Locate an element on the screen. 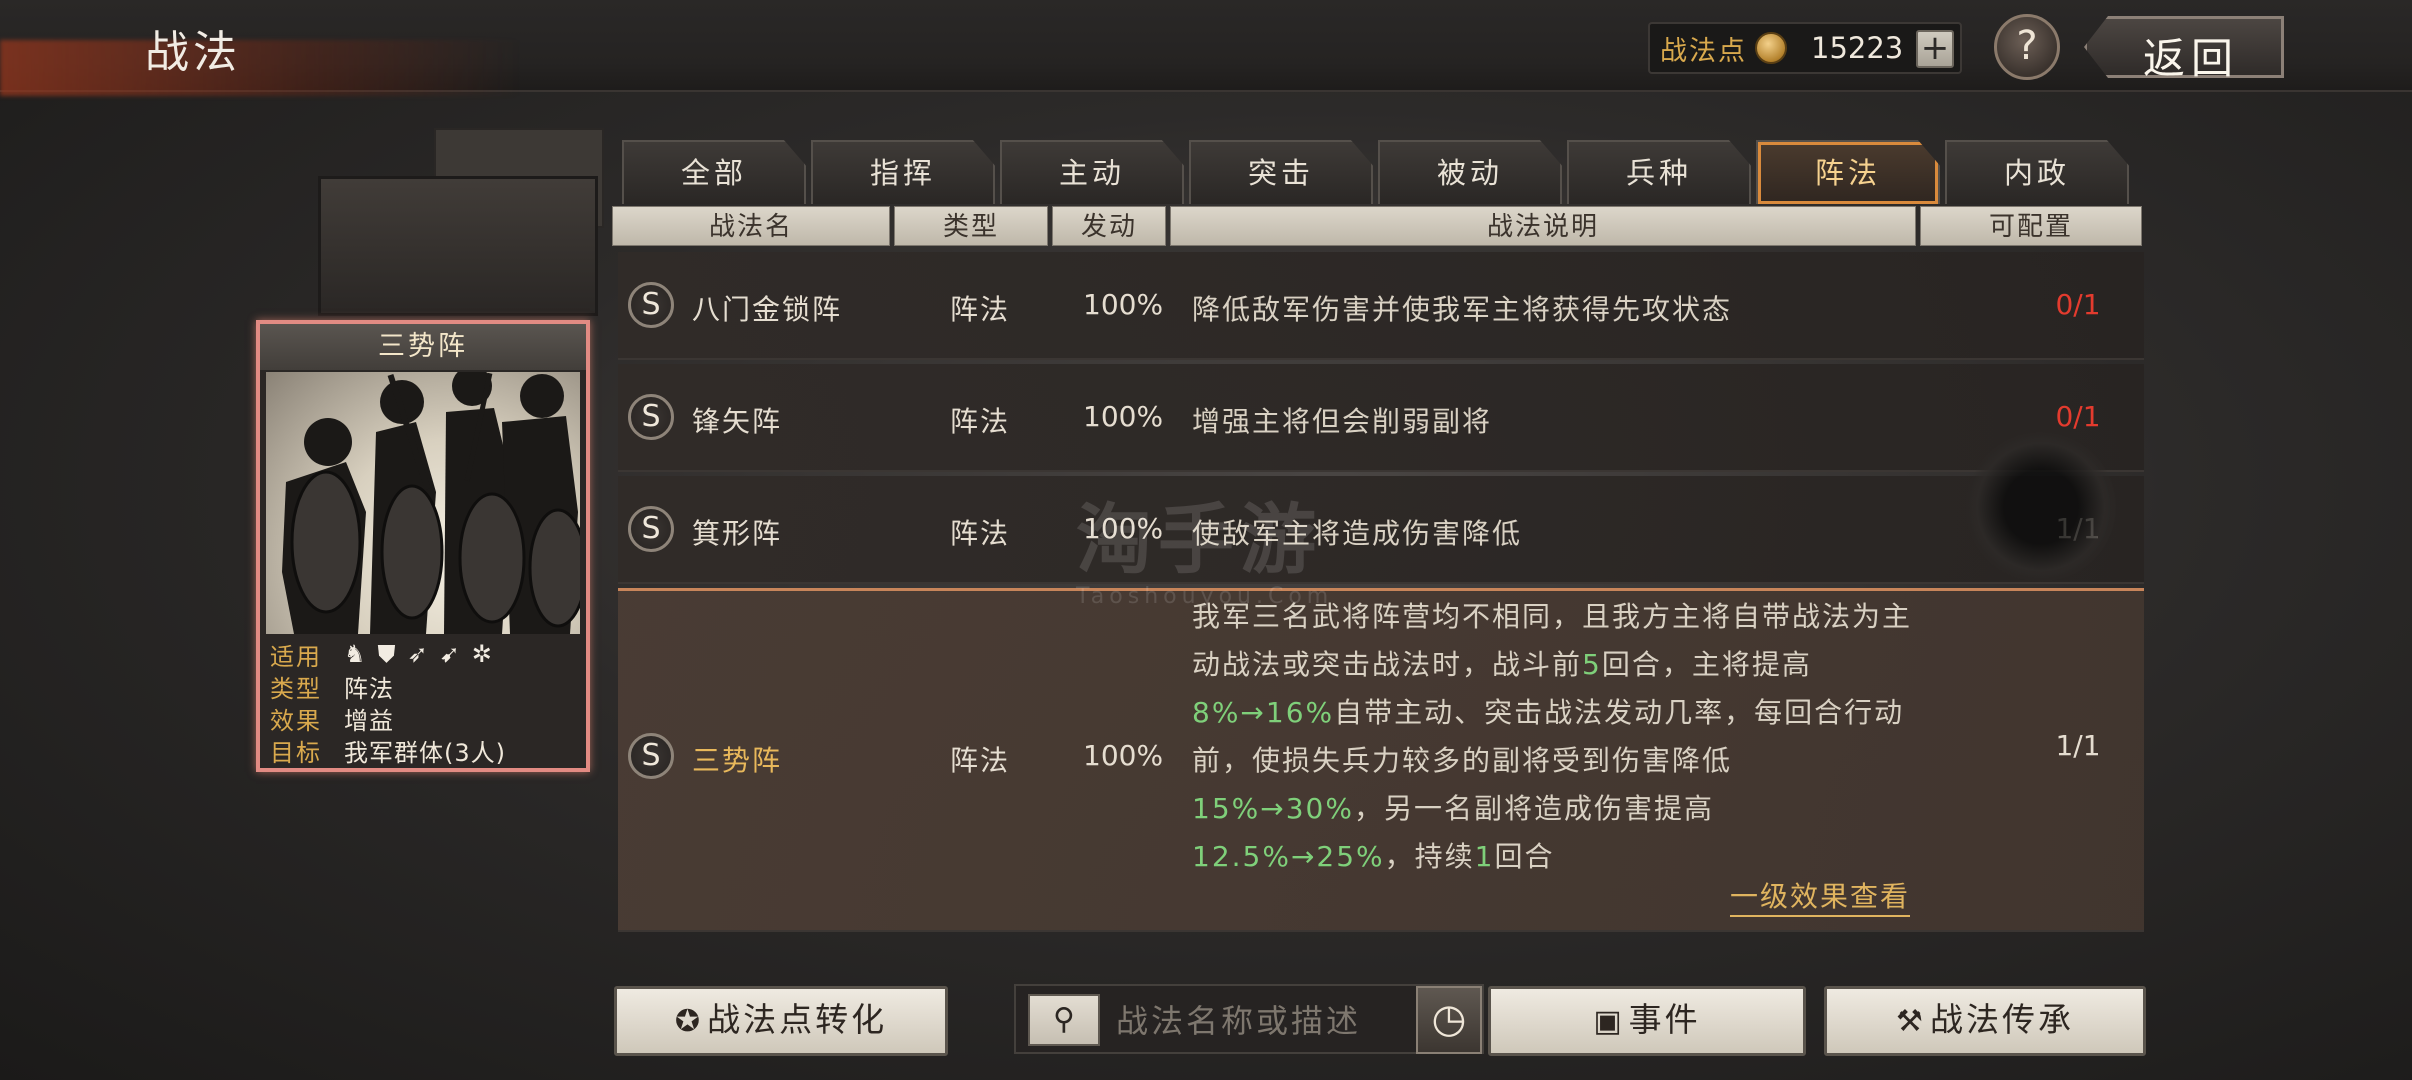 The width and height of the screenshot is (2412, 1080). top-bar: 战法 战法点 15223 + ? 返回 is located at coordinates (1206, 48).